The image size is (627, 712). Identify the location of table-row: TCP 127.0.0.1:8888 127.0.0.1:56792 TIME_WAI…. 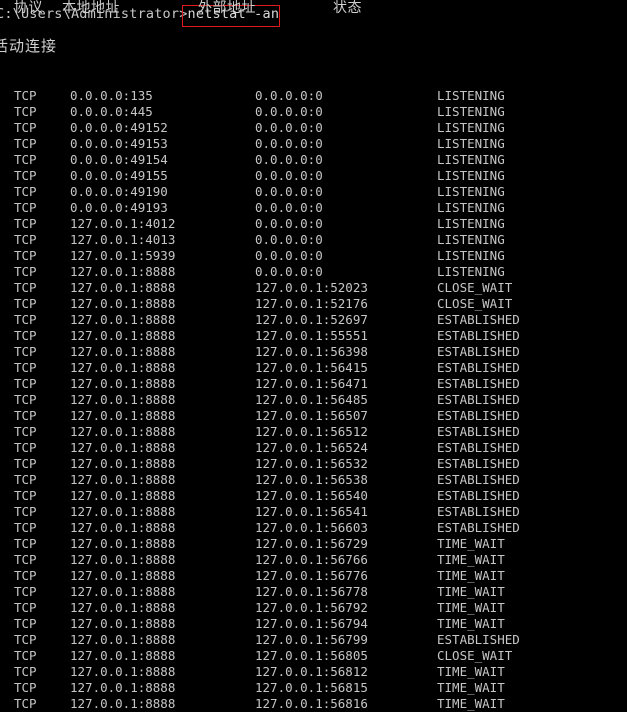
(313, 608).